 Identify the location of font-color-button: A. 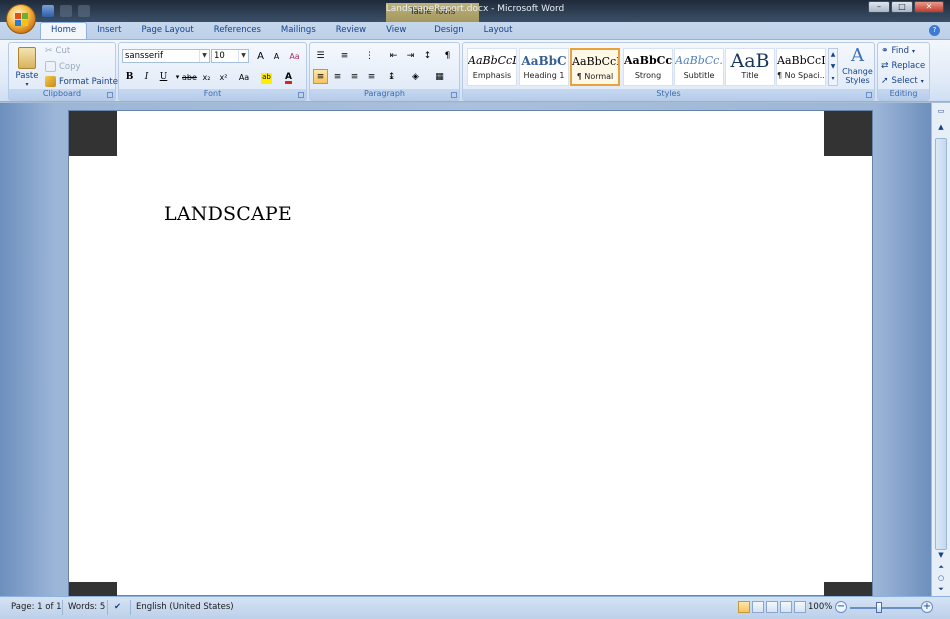
(288, 76).